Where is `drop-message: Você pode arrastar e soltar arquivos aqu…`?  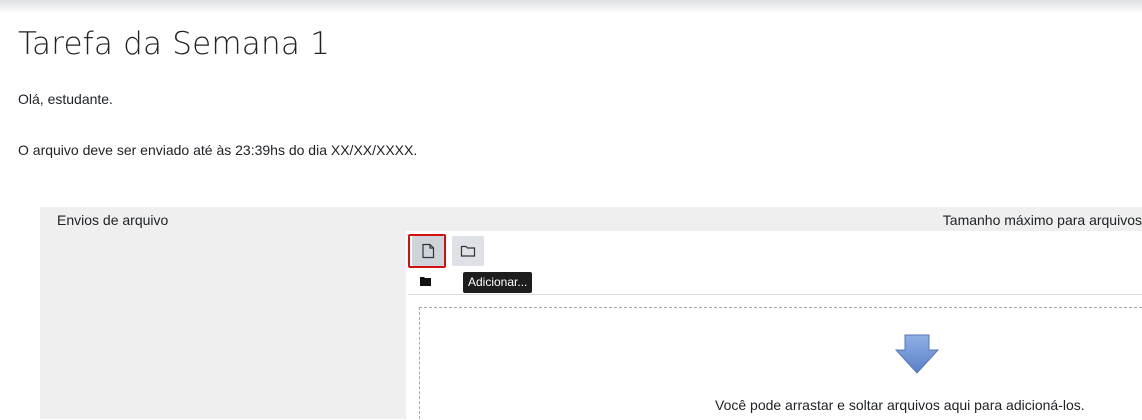 drop-message: Você pode arrastar e soltar arquivos aqu… is located at coordinates (900, 405).